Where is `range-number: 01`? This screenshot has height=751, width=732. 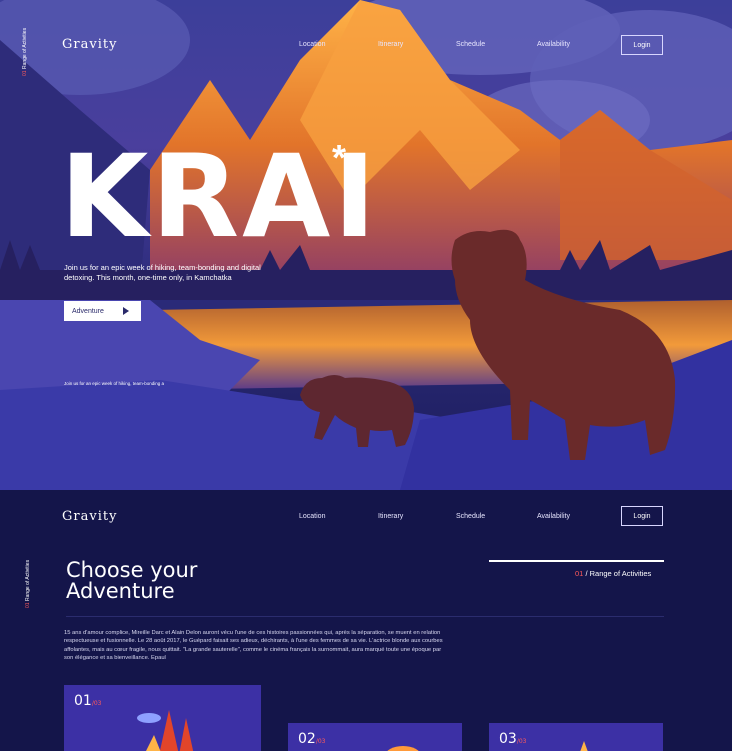
range-number: 01 is located at coordinates (579, 573).